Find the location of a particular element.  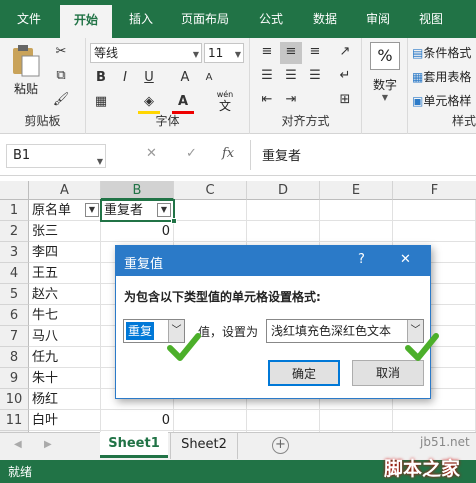

col-header-c: C is located at coordinates (210, 190).